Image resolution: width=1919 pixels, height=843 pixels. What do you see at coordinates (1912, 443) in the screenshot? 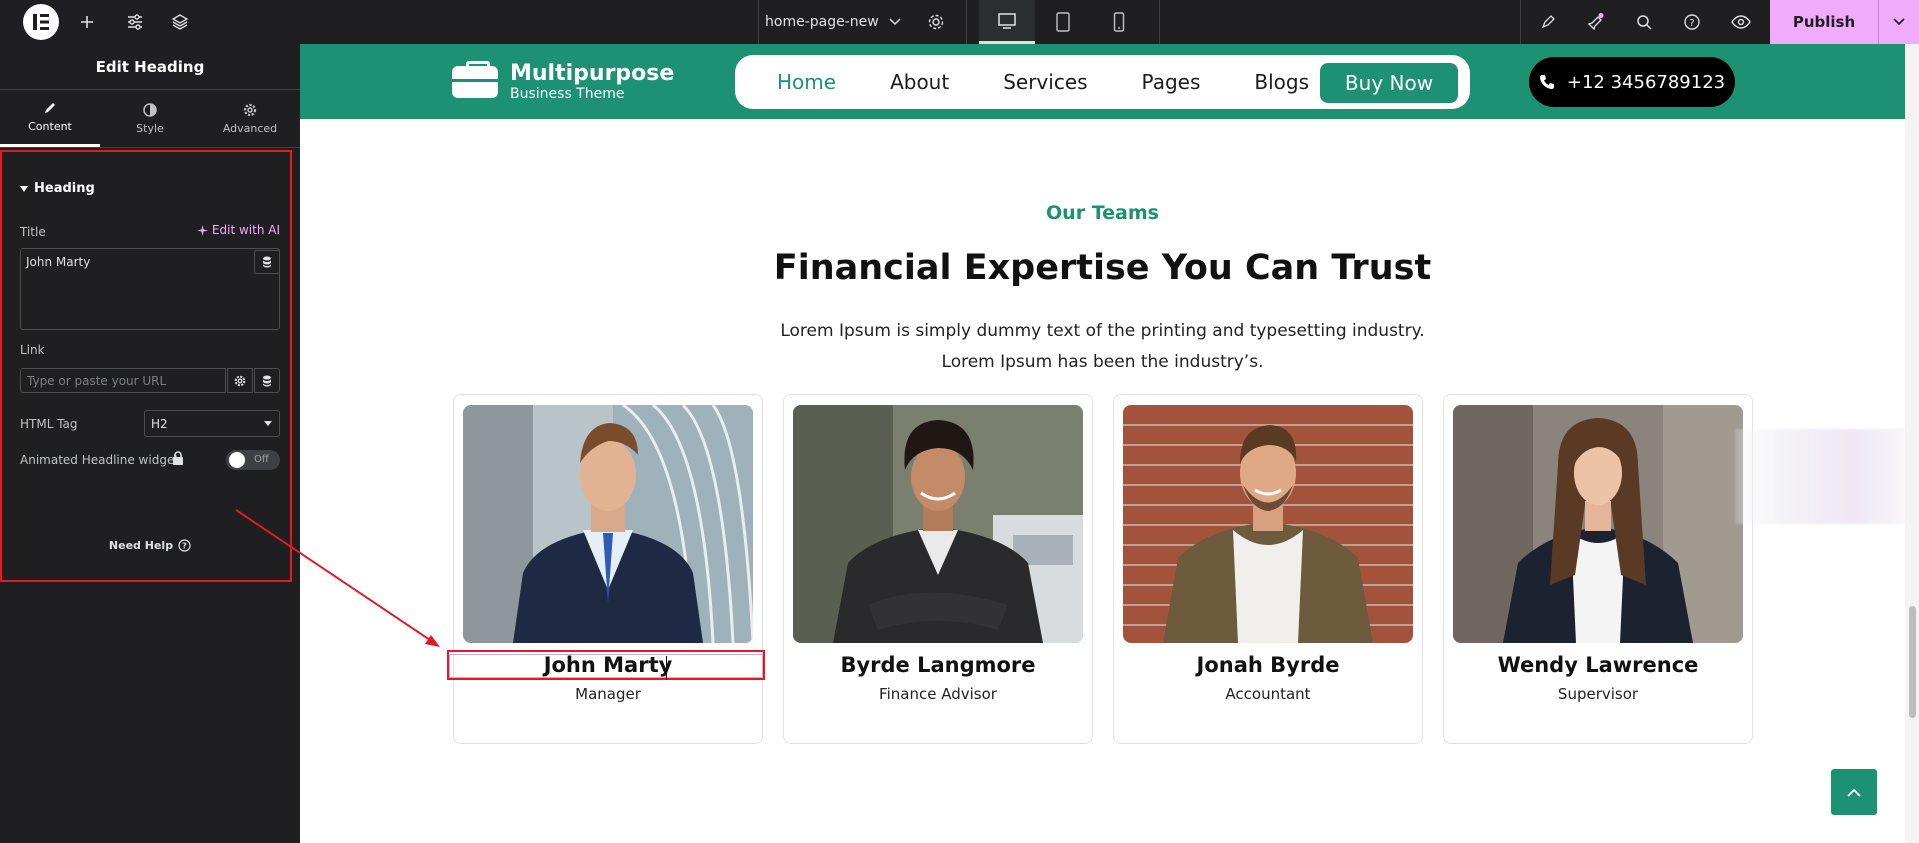
I see `page-scrollbar` at bounding box center [1912, 443].